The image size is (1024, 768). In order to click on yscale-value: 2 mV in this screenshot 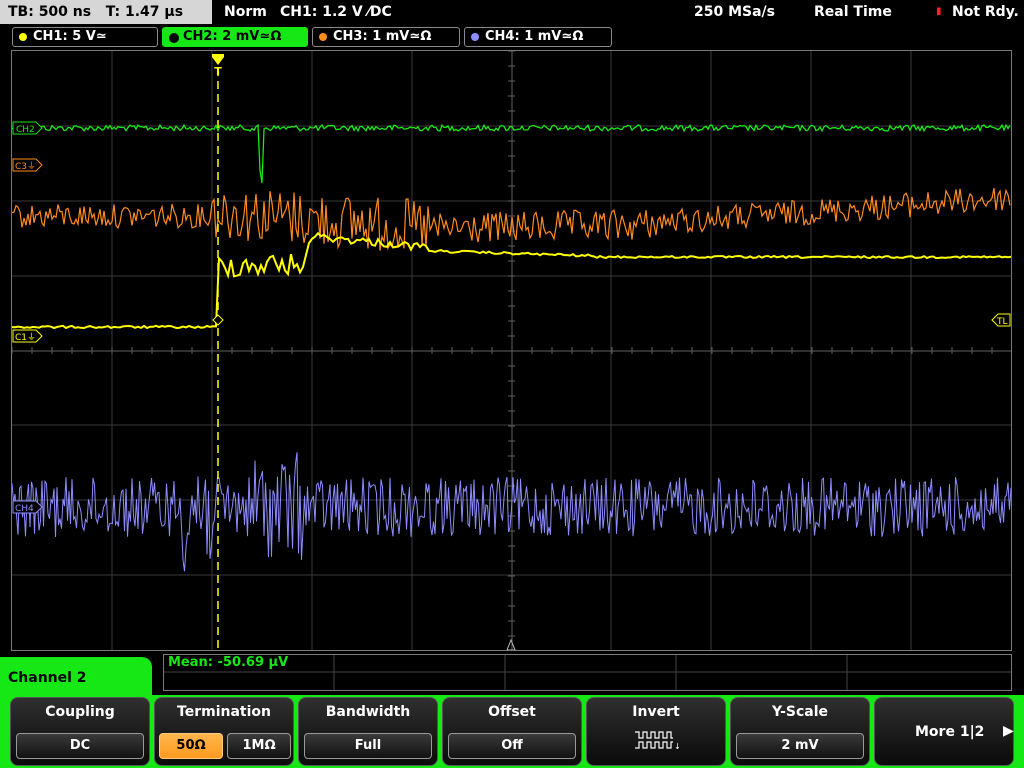, I will do `click(800, 746)`.